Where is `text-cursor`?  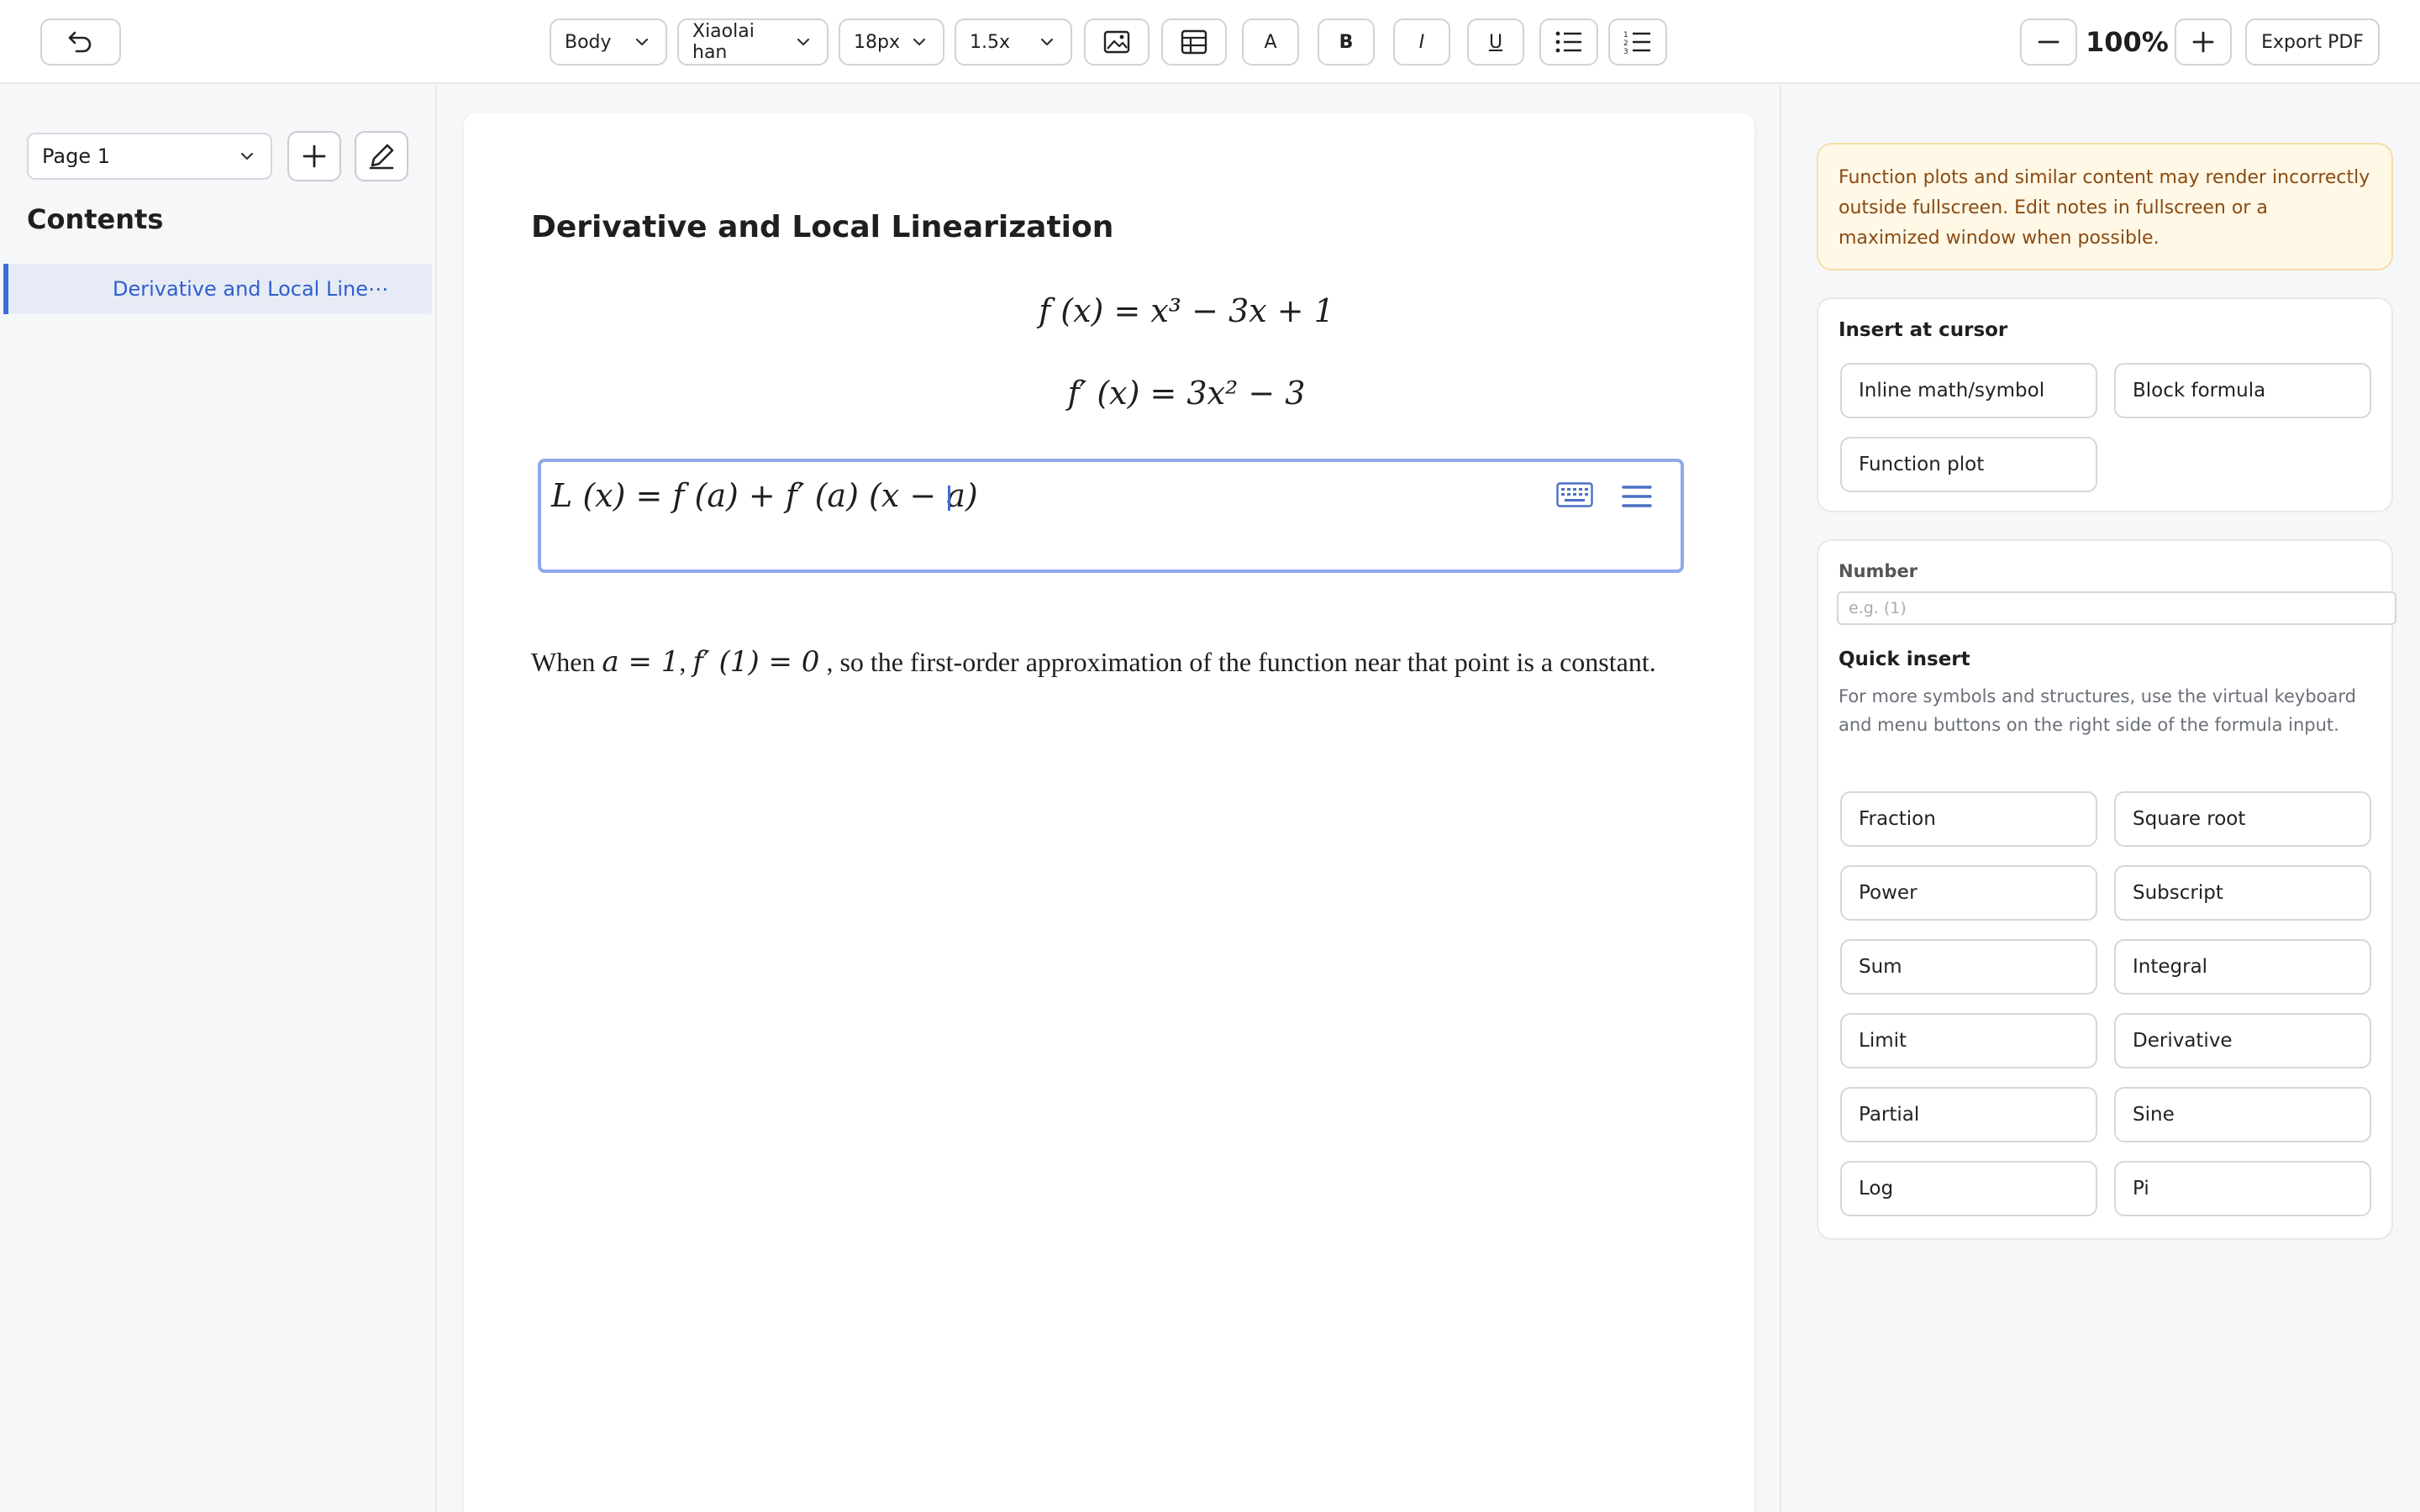 text-cursor is located at coordinates (949, 498).